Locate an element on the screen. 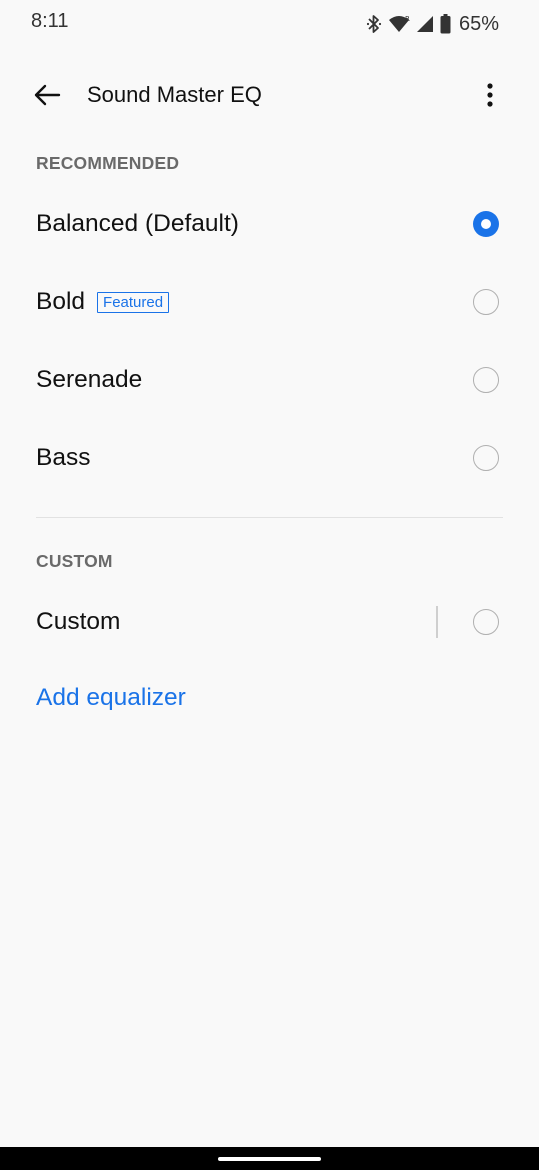  home-gesture-handle is located at coordinates (269, 1159).